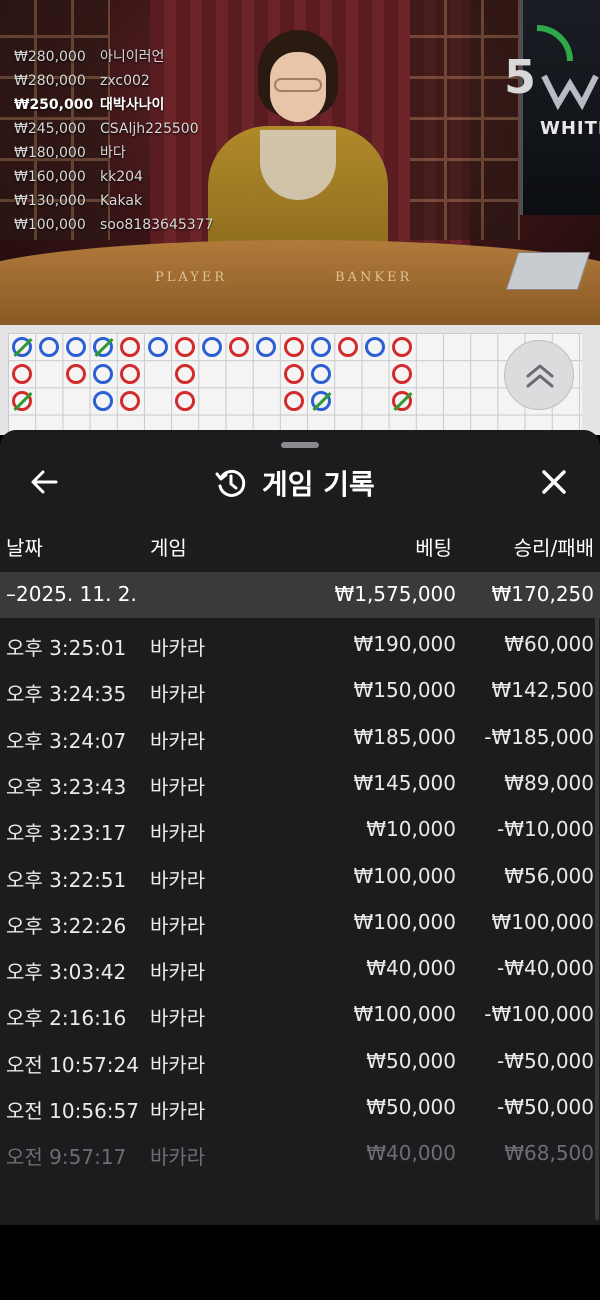  What do you see at coordinates (66, 694) in the screenshot?
I see `row-time: 오후 3:24:35` at bounding box center [66, 694].